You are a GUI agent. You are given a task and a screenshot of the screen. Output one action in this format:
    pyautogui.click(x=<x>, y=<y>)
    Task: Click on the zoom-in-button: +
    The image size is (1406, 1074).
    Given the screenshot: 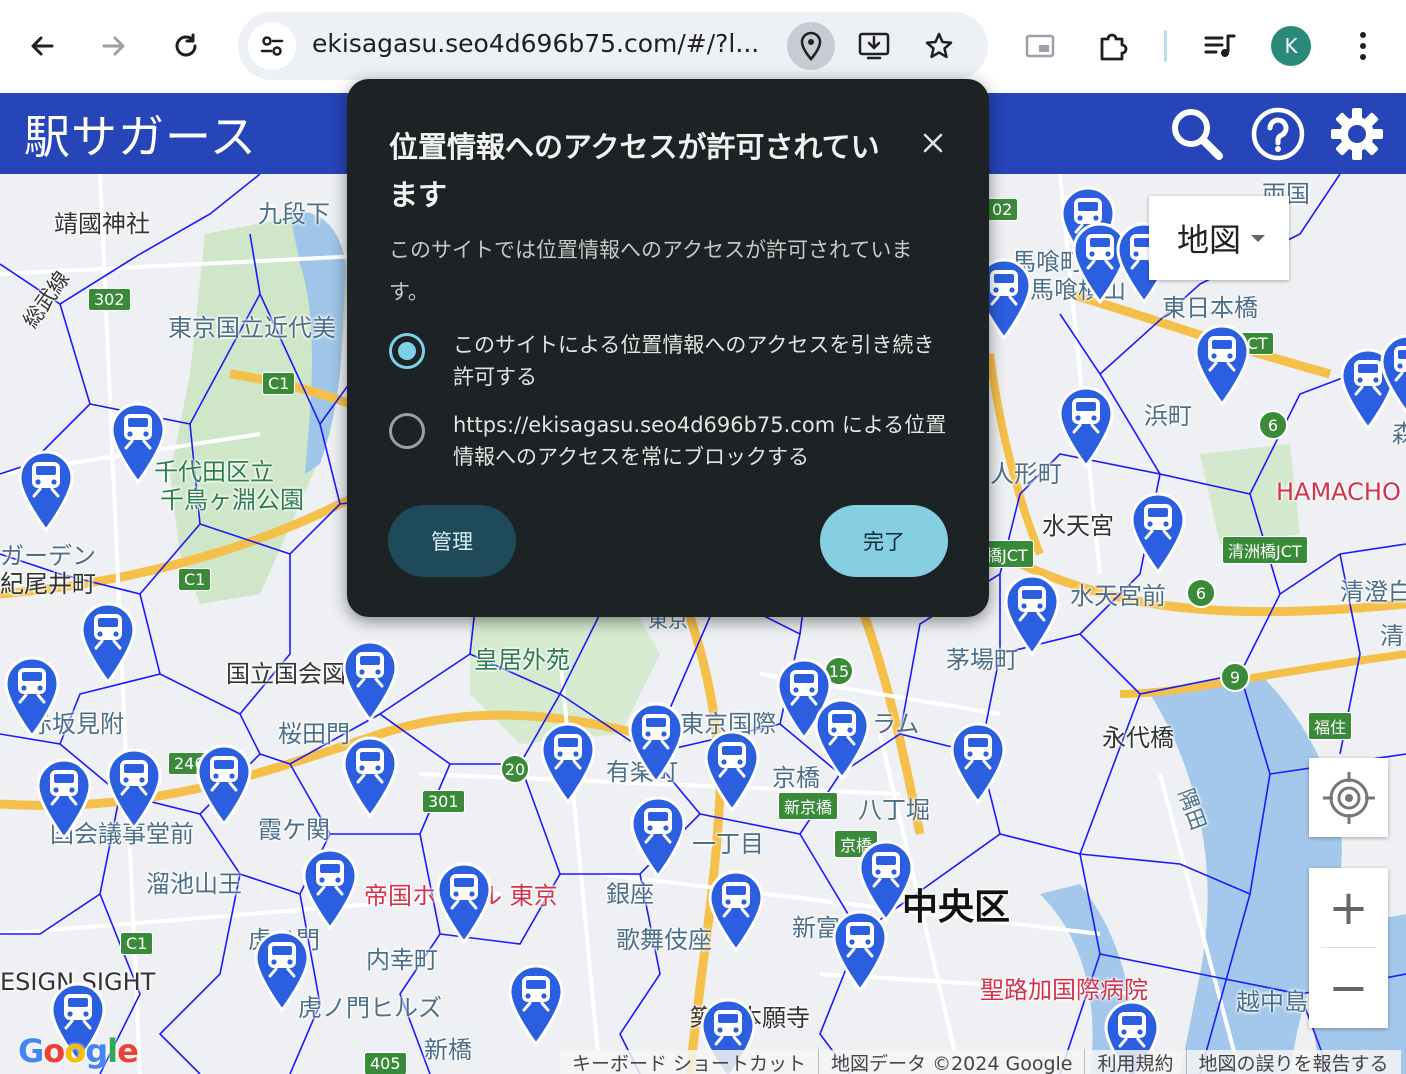 What is the action you would take?
    pyautogui.click(x=1348, y=907)
    